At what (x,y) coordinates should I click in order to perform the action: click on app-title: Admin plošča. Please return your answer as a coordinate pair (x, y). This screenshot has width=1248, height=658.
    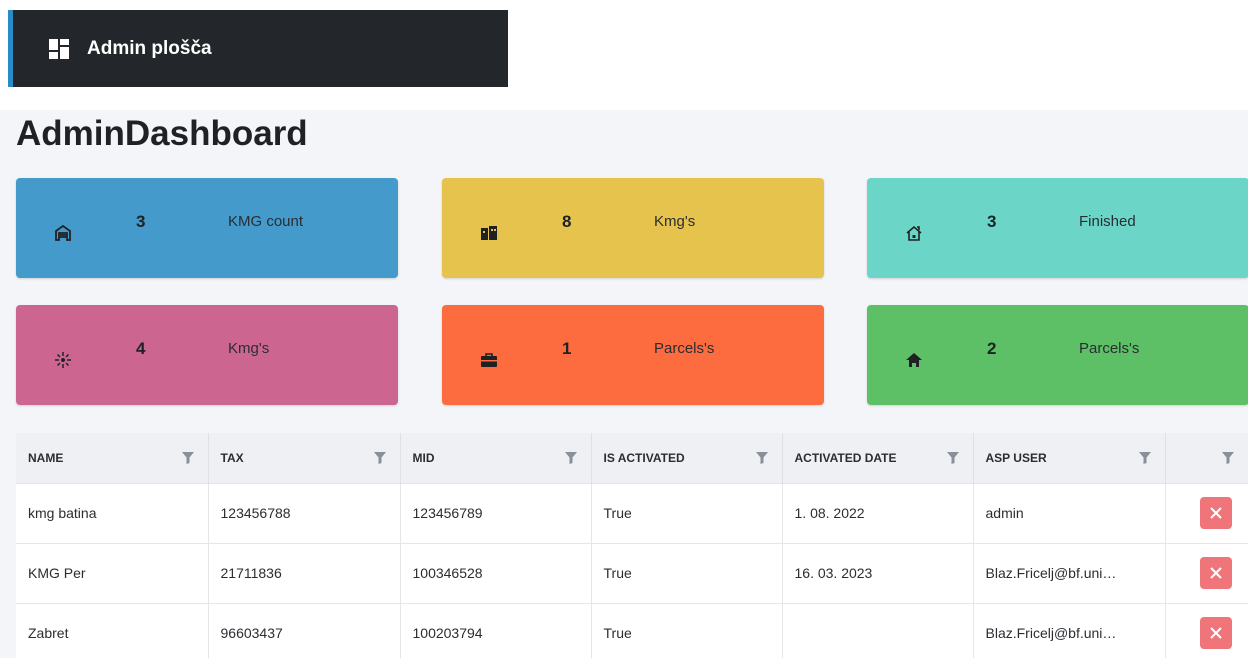
    Looking at the image, I should click on (149, 49).